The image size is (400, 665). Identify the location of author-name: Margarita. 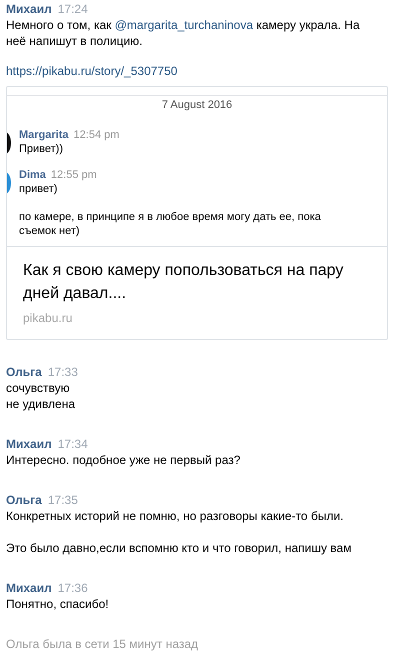
(44, 135).